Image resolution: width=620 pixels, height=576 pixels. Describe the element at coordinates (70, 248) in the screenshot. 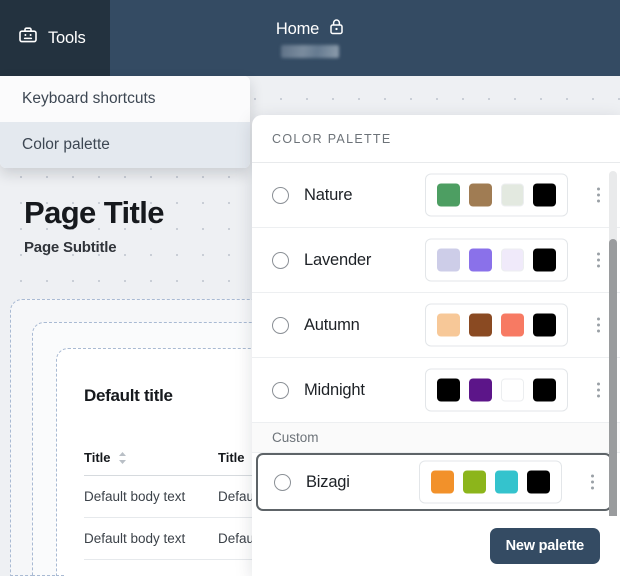

I see `page-subtitle: Page Subtitle` at that location.